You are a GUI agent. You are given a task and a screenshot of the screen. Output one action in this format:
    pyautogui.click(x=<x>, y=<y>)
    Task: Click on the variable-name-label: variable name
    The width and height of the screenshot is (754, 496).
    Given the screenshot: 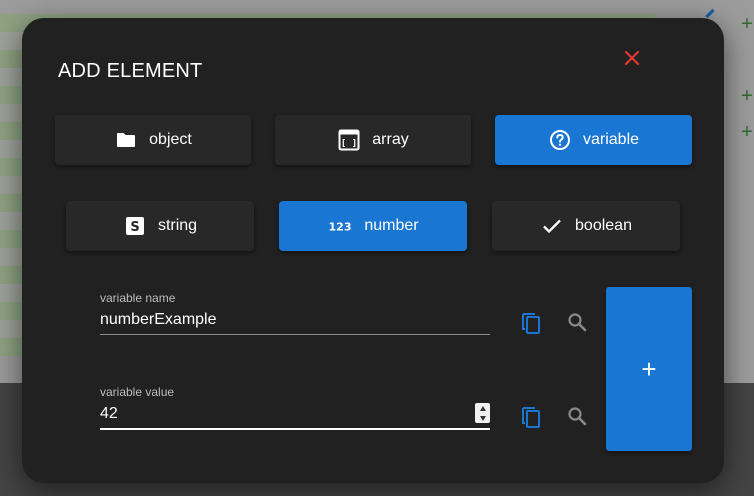 What is the action you would take?
    pyautogui.click(x=138, y=298)
    